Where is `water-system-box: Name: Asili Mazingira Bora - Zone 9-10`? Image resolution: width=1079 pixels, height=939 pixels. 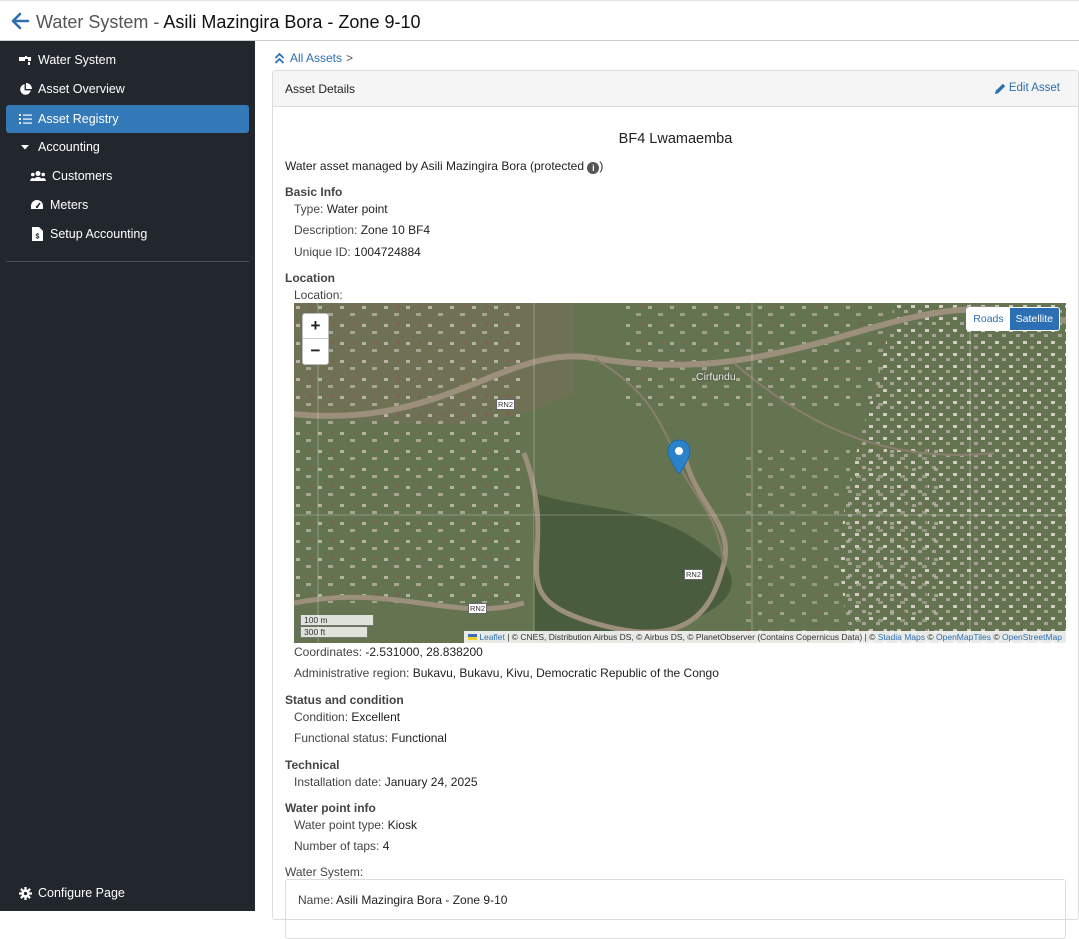 water-system-box: Name: Asili Mazingira Bora - Zone 9-10 is located at coordinates (675, 909).